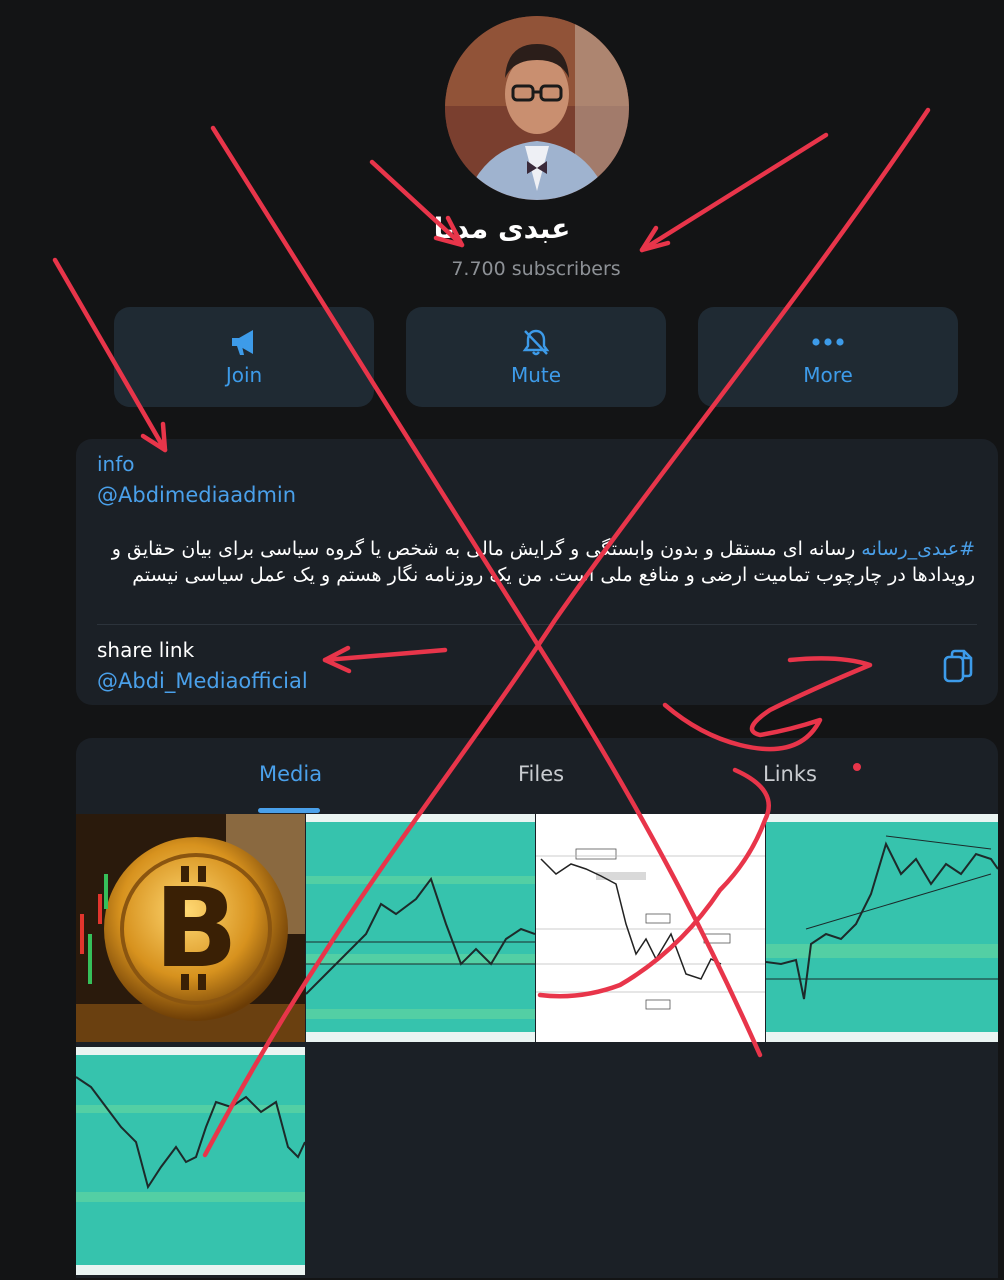 This screenshot has height=1280, width=1004. What do you see at coordinates (541, 774) in the screenshot?
I see `tab-files: Files` at bounding box center [541, 774].